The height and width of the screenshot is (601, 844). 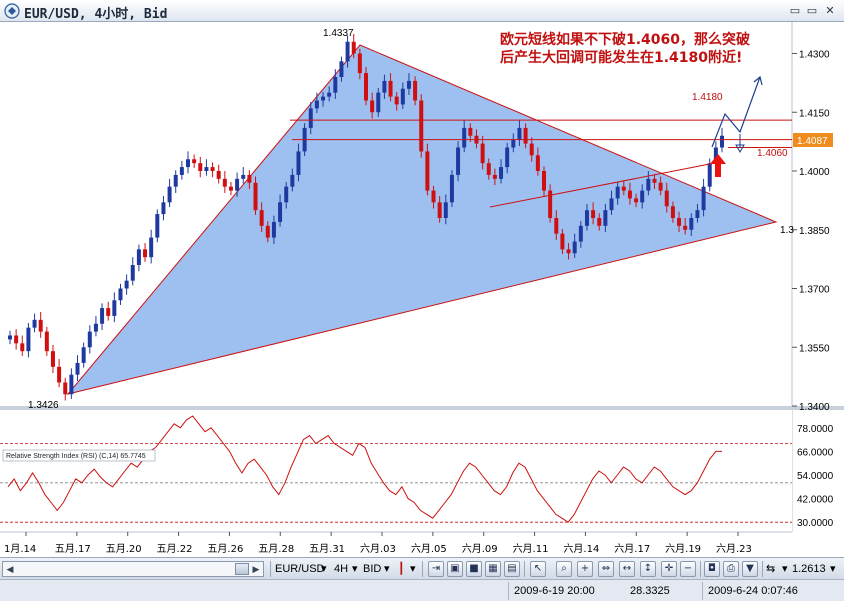 What do you see at coordinates (338, 33) in the screenshot?
I see `high-price-label: 1.4337` at bounding box center [338, 33].